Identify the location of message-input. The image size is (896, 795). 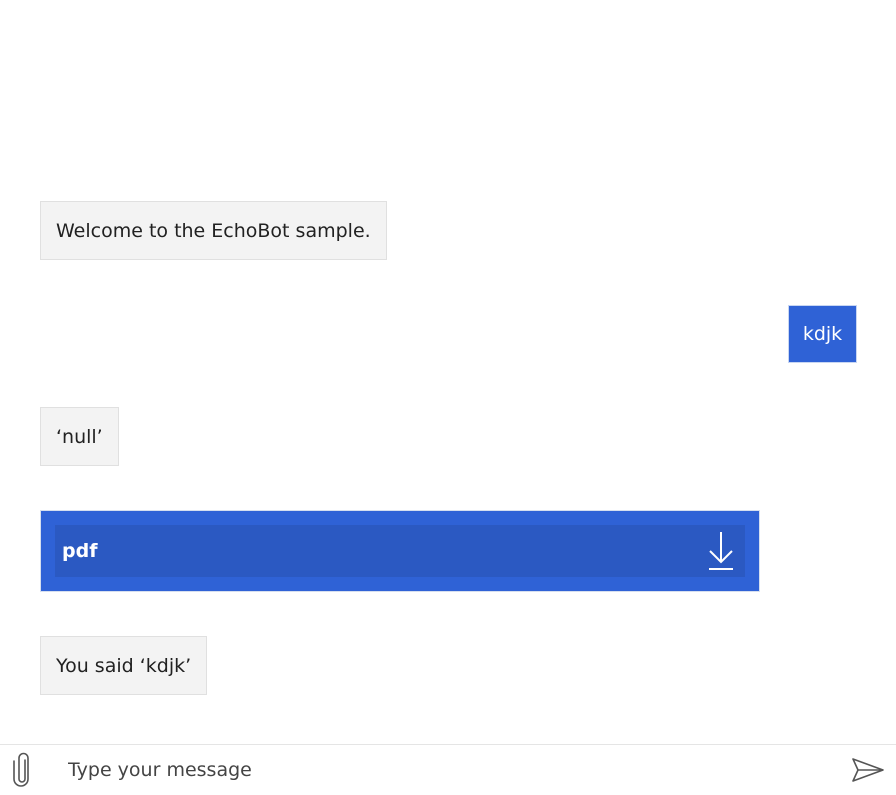
(442, 770).